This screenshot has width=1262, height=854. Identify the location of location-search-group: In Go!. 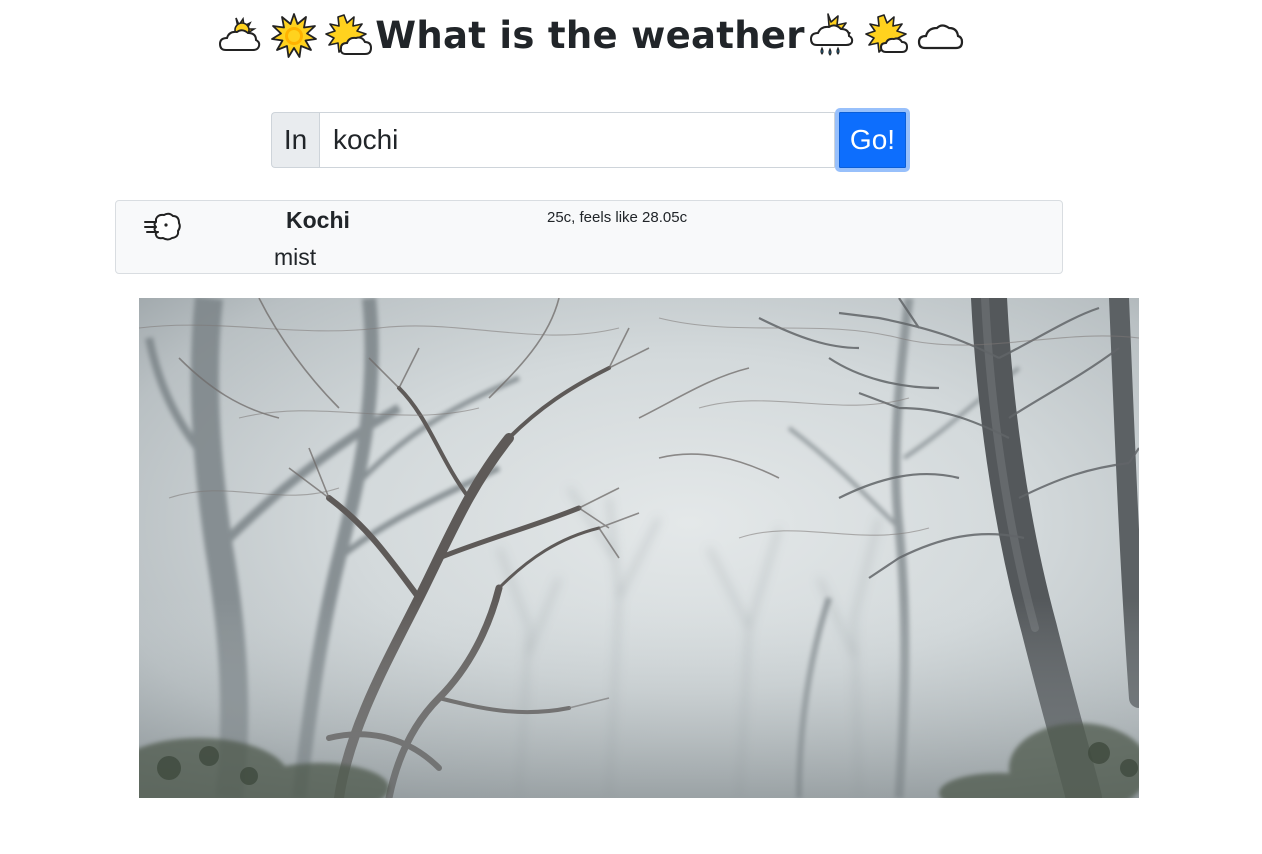
(590, 140).